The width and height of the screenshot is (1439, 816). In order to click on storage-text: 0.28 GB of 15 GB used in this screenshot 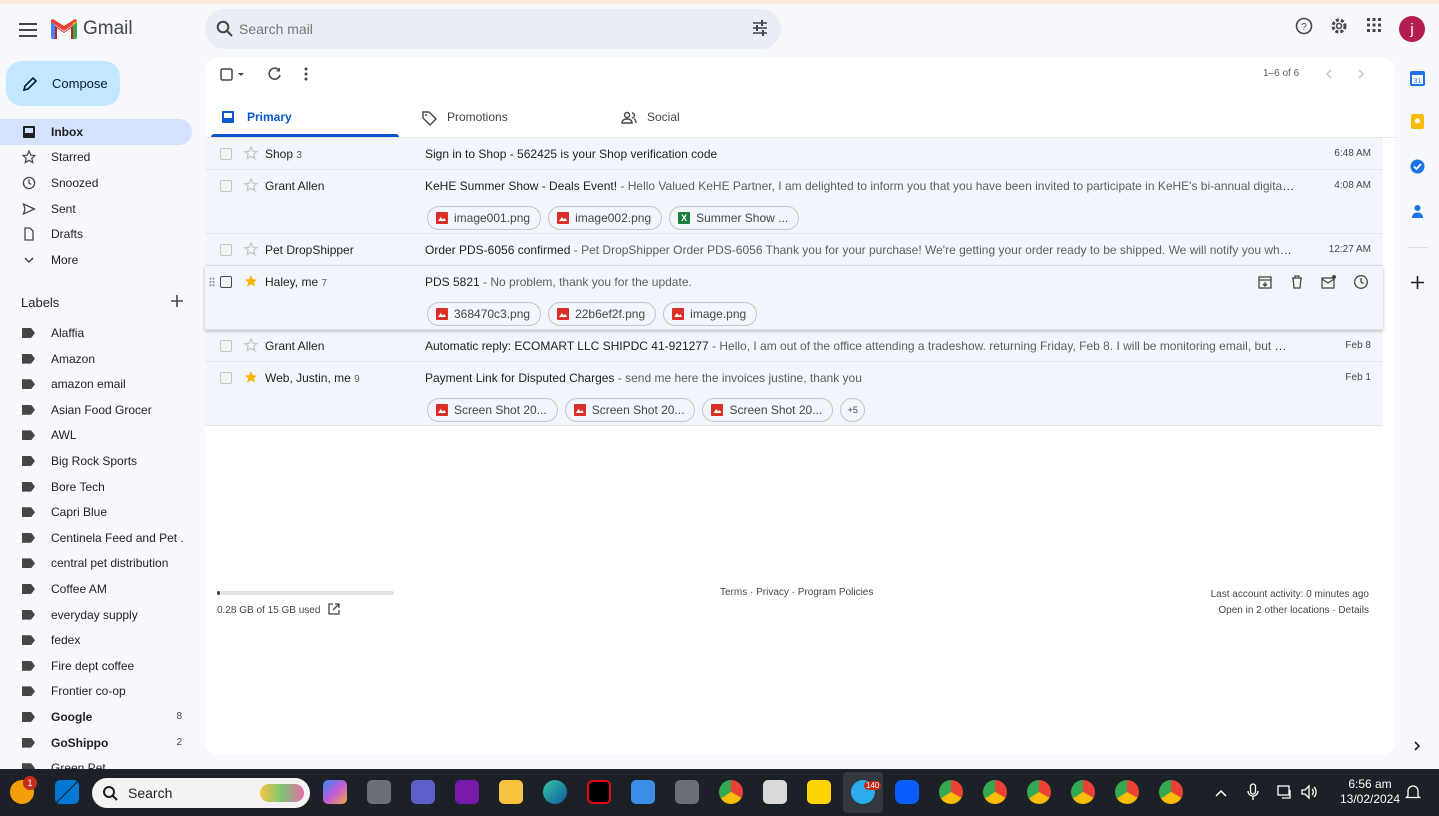, I will do `click(268, 610)`.